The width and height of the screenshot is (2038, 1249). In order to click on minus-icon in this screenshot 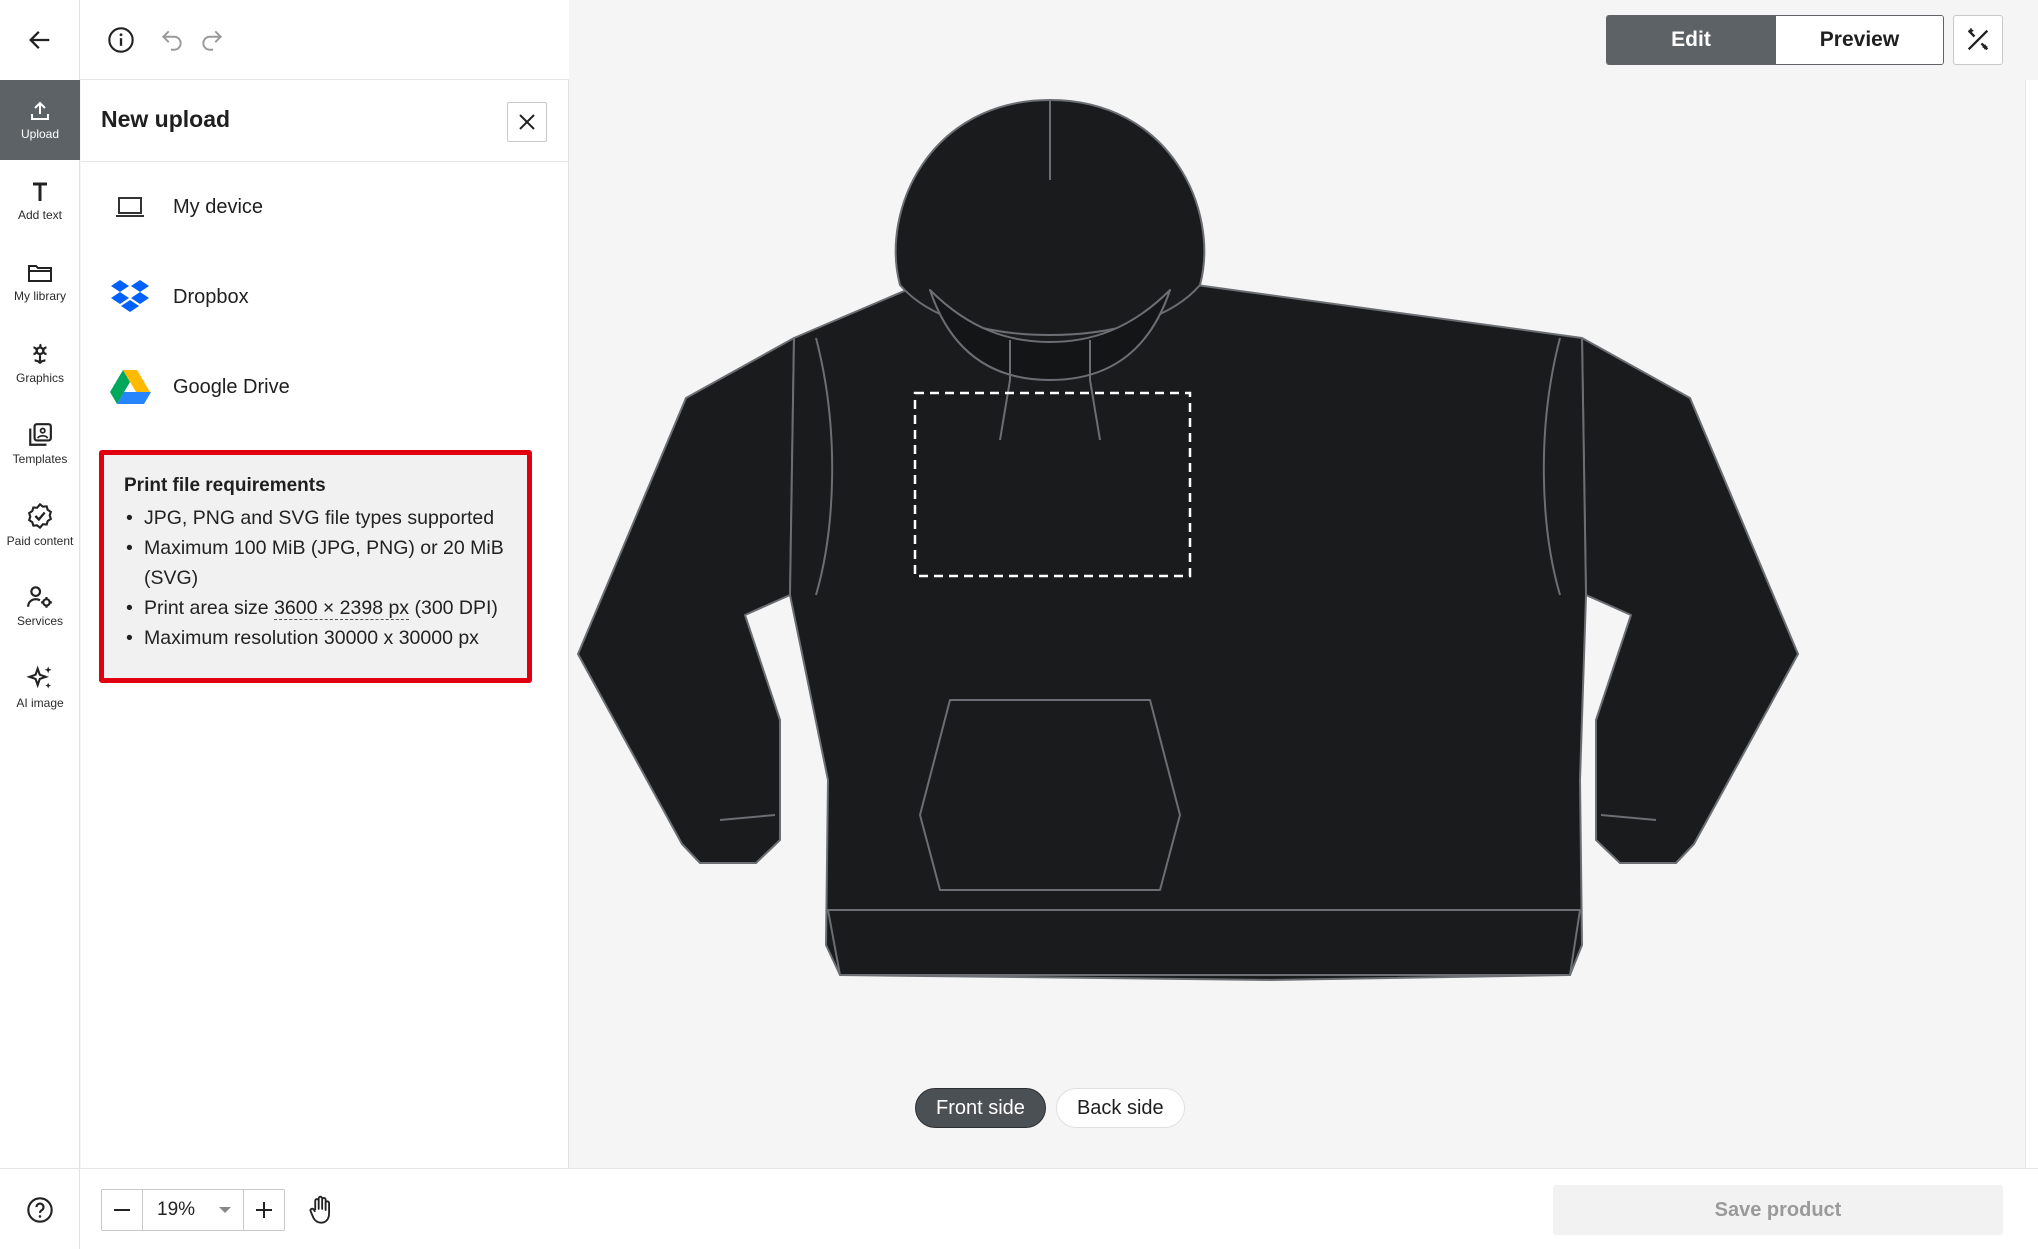, I will do `click(122, 1210)`.